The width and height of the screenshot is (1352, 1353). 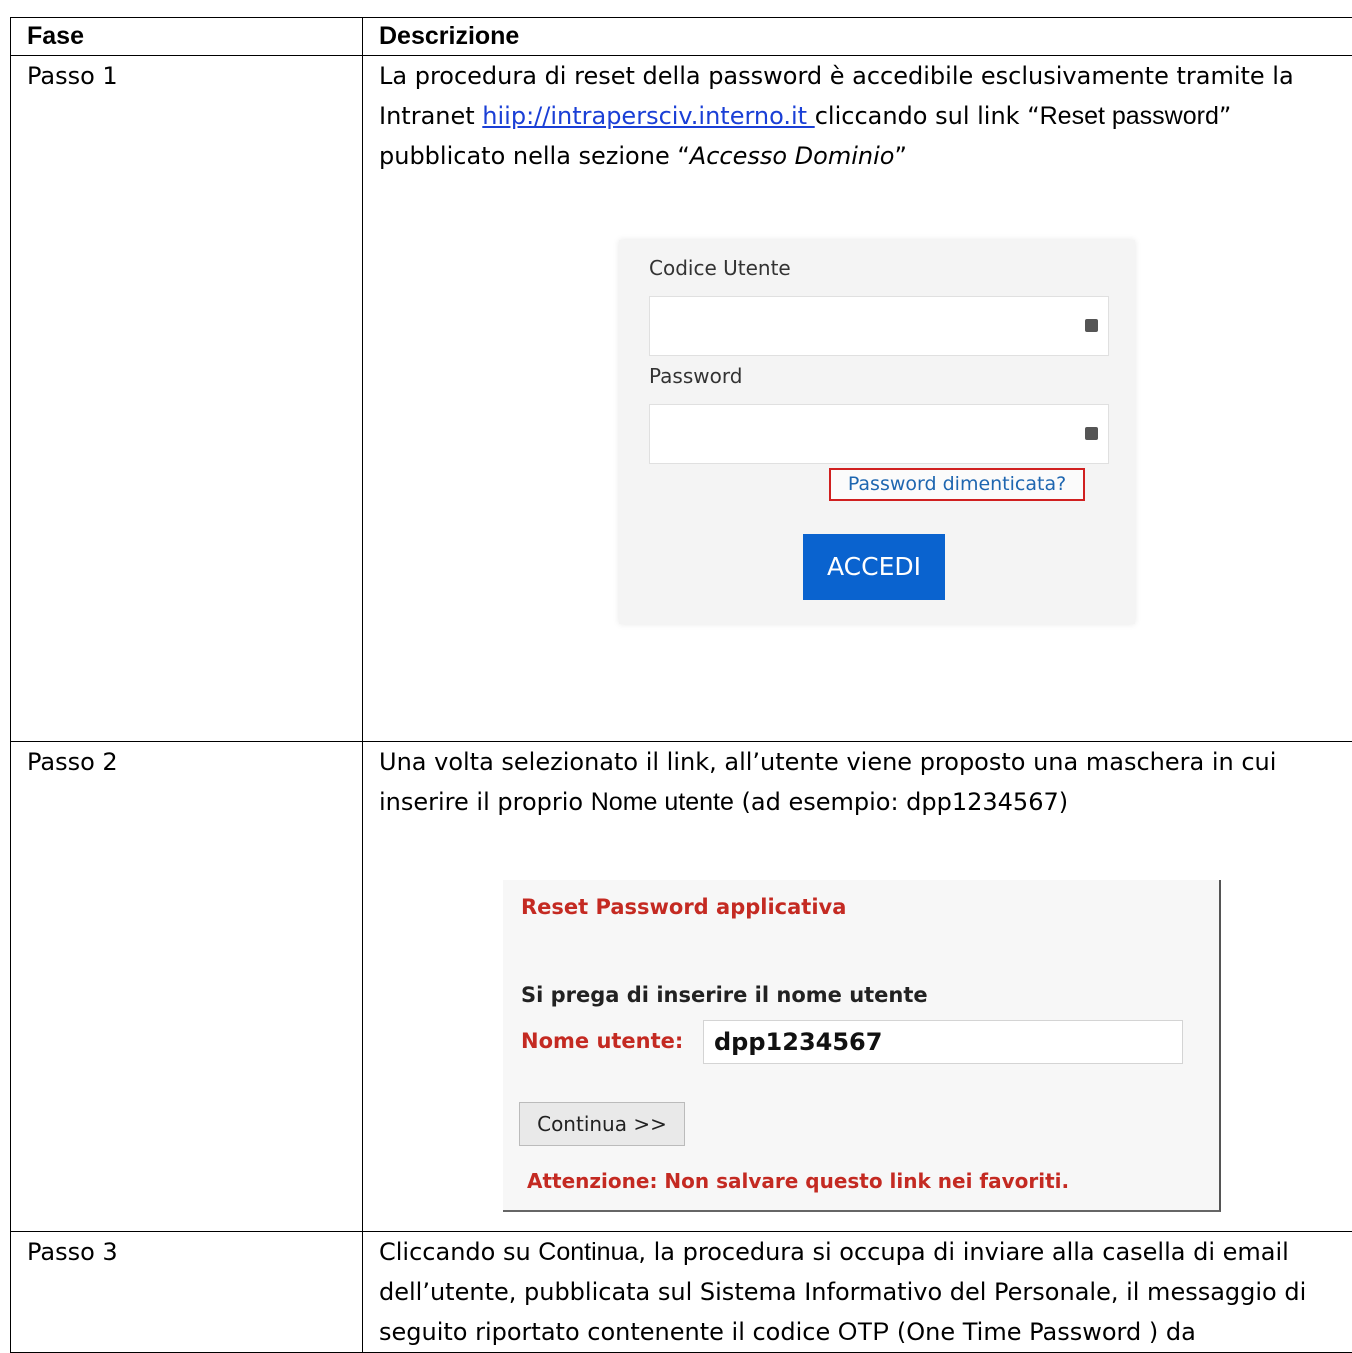 I want to click on forgot-password-link: Password dimenticata?, so click(x=957, y=484).